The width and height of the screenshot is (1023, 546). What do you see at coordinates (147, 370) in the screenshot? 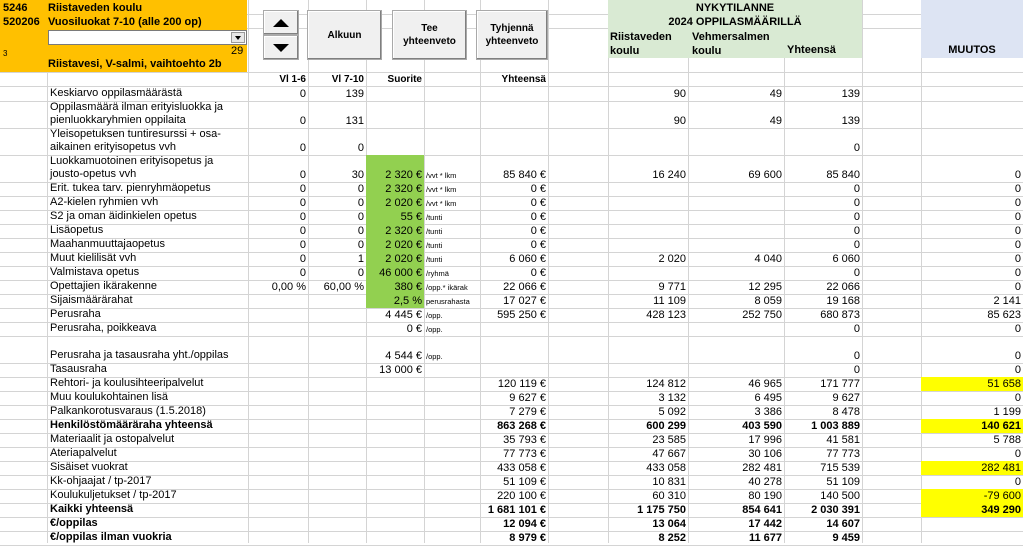
I see `row-label: Tasausraha` at bounding box center [147, 370].